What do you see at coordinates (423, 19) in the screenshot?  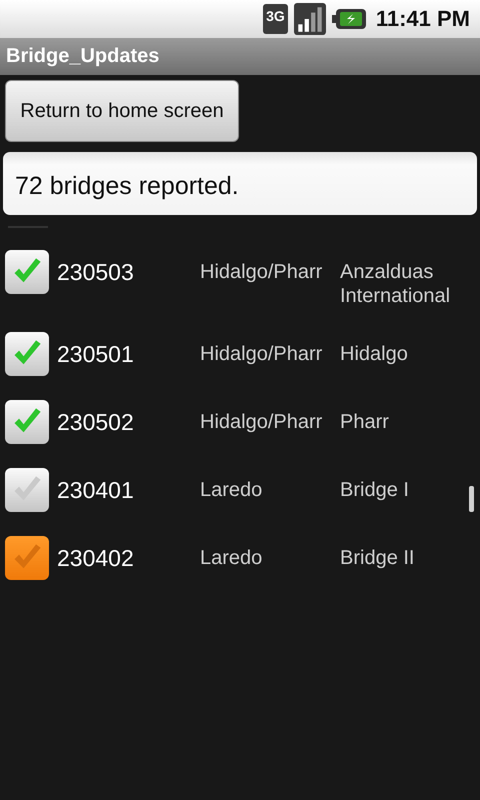 I see `clock-time: 11:41 PM` at bounding box center [423, 19].